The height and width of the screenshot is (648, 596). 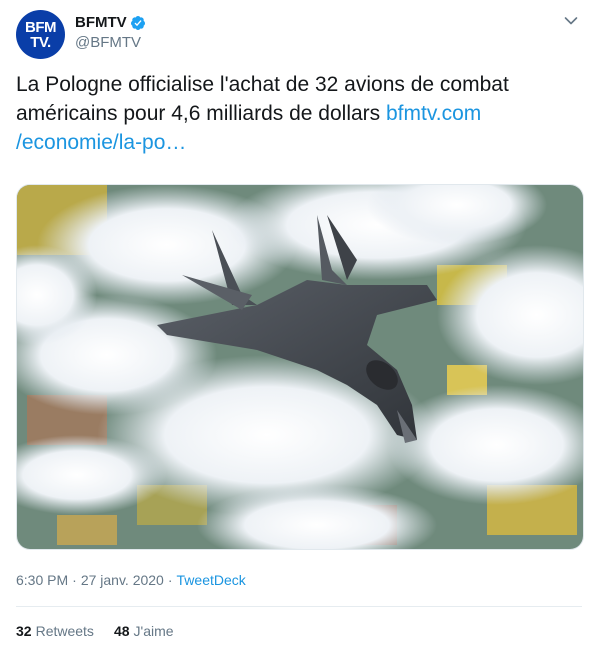 What do you see at coordinates (42, 580) in the screenshot?
I see `tweet-time: 6:30 PM` at bounding box center [42, 580].